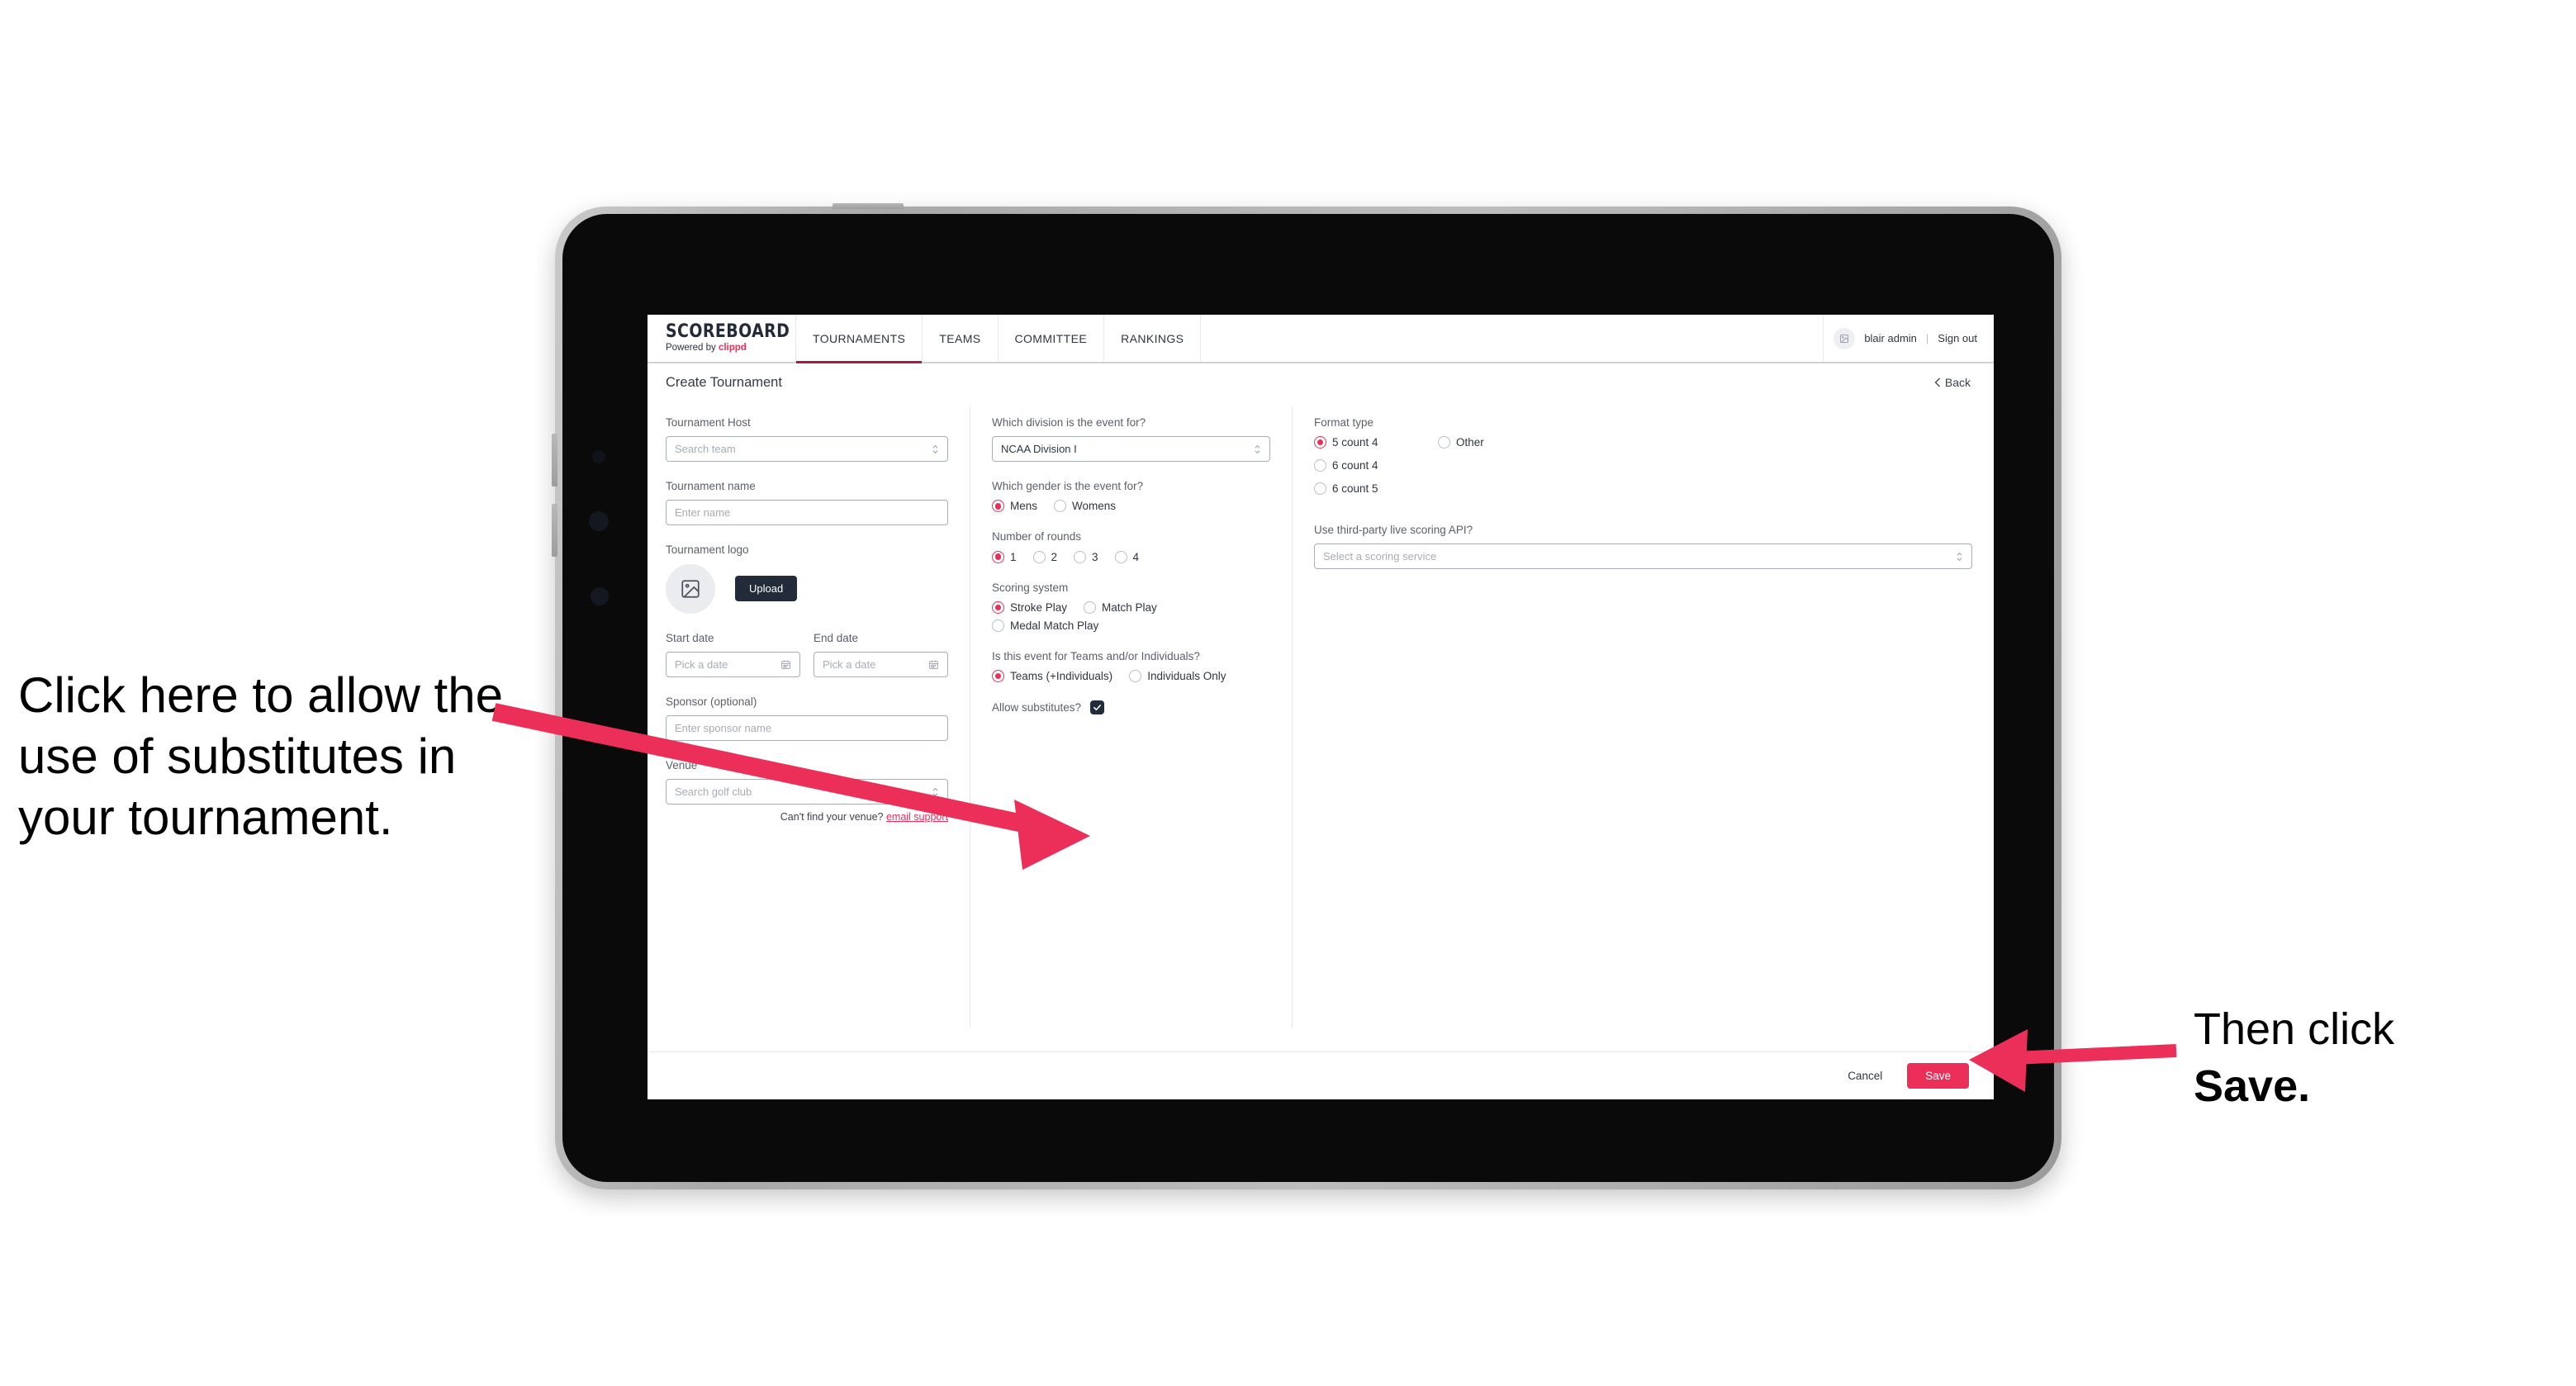 This screenshot has width=2576, height=1386. I want to click on radio-gender-mens-label: Mens, so click(1024, 506).